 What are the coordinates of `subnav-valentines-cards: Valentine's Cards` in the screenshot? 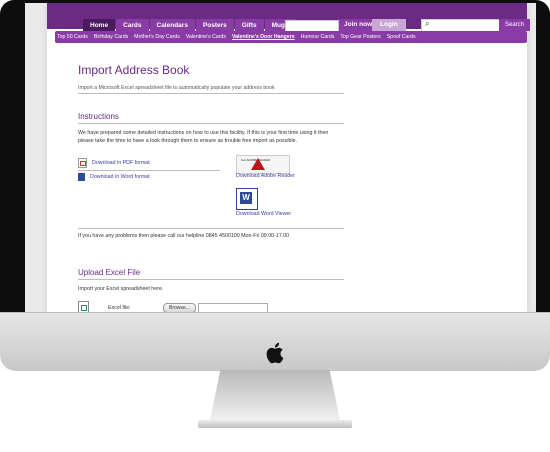 It's located at (206, 37).